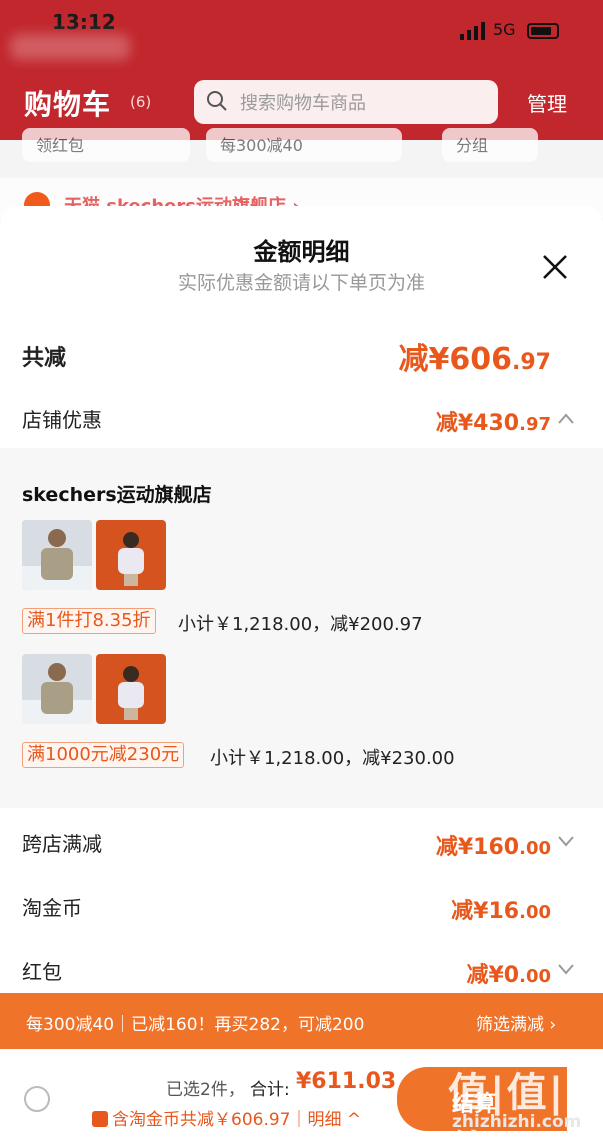 This screenshot has height=1140, width=603. I want to click on store-discount-label: 店铺优惠, so click(62, 420).